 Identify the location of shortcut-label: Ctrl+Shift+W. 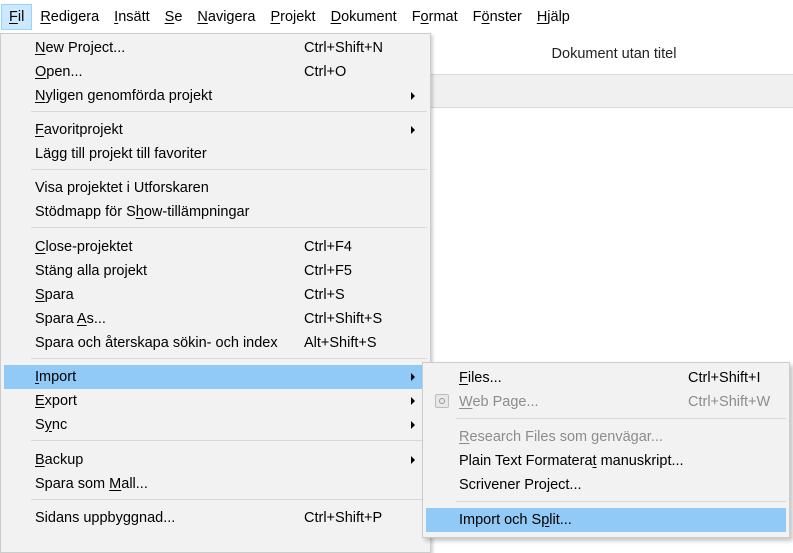
(729, 402).